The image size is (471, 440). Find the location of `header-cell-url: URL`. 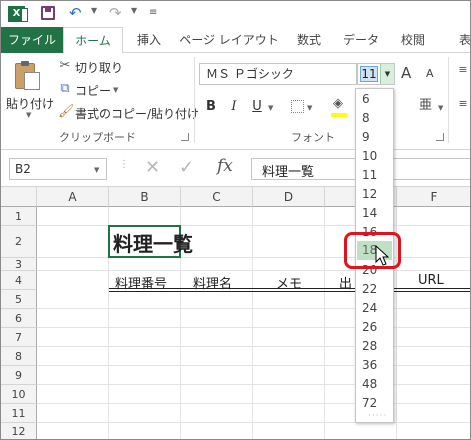

header-cell-url: URL is located at coordinates (431, 280).